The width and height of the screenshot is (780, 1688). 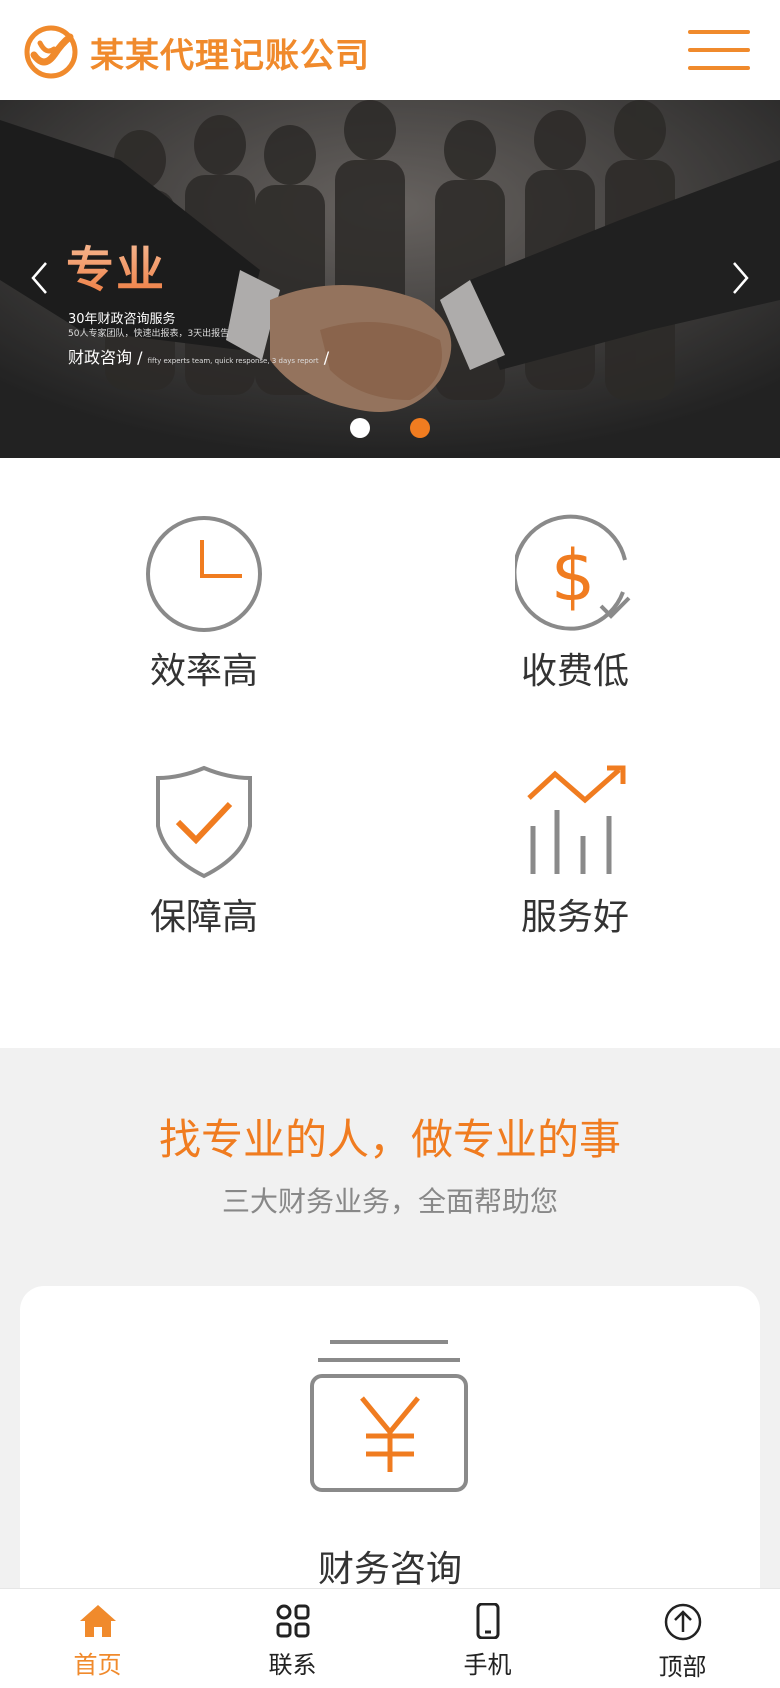 What do you see at coordinates (100, 357) in the screenshot?
I see `banner-line-label: 财政咨询` at bounding box center [100, 357].